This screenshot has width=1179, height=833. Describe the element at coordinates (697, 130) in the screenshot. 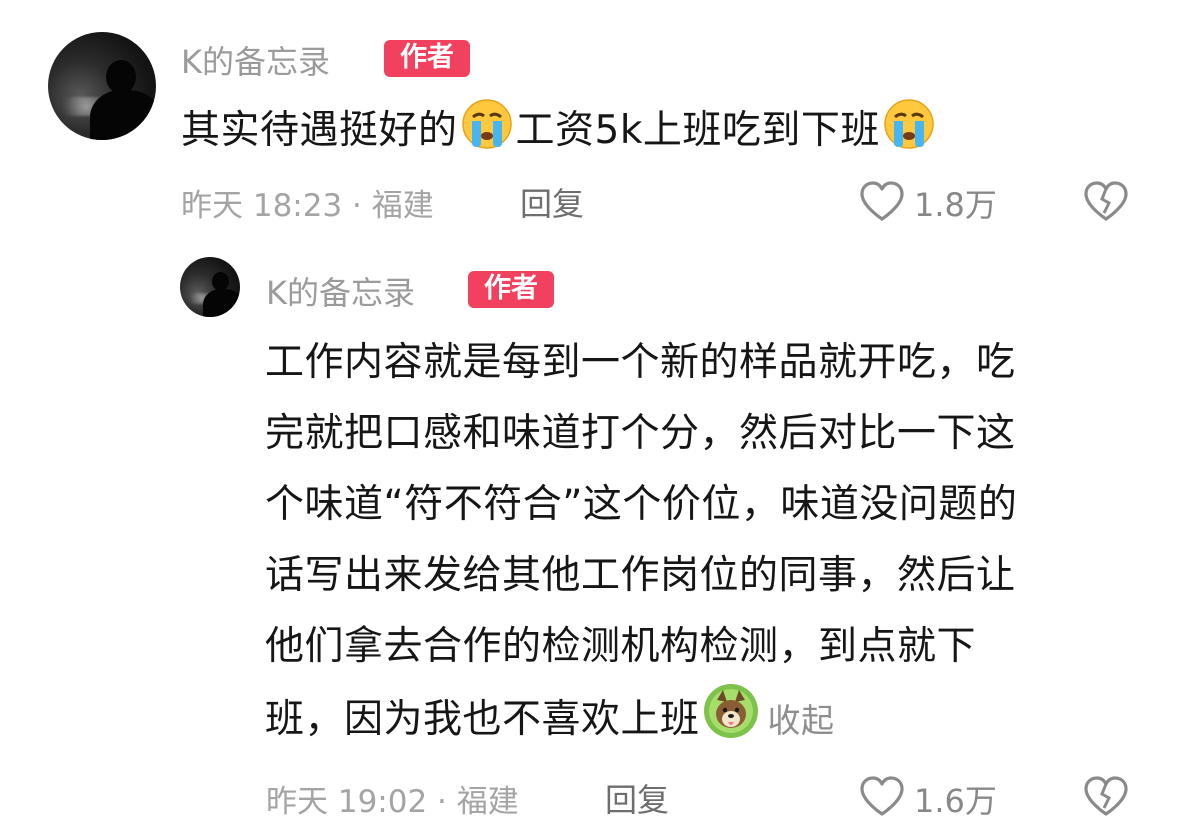

I see `comment-text-part2: 工资5k上班吃到下班` at that location.